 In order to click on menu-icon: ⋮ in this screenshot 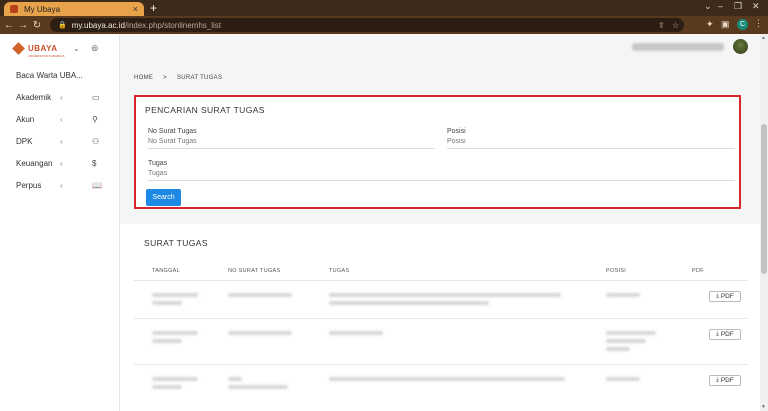, I will do `click(758, 23)`.